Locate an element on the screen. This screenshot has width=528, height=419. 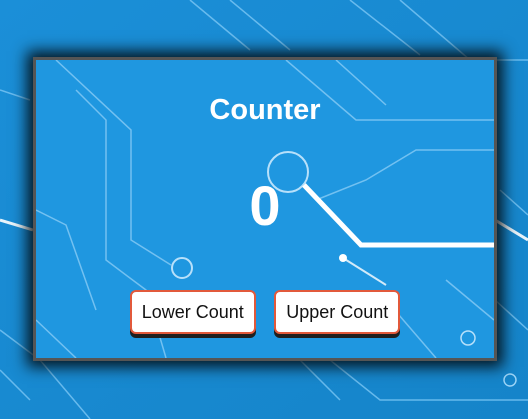
counter-value: 0 is located at coordinates (265, 205).